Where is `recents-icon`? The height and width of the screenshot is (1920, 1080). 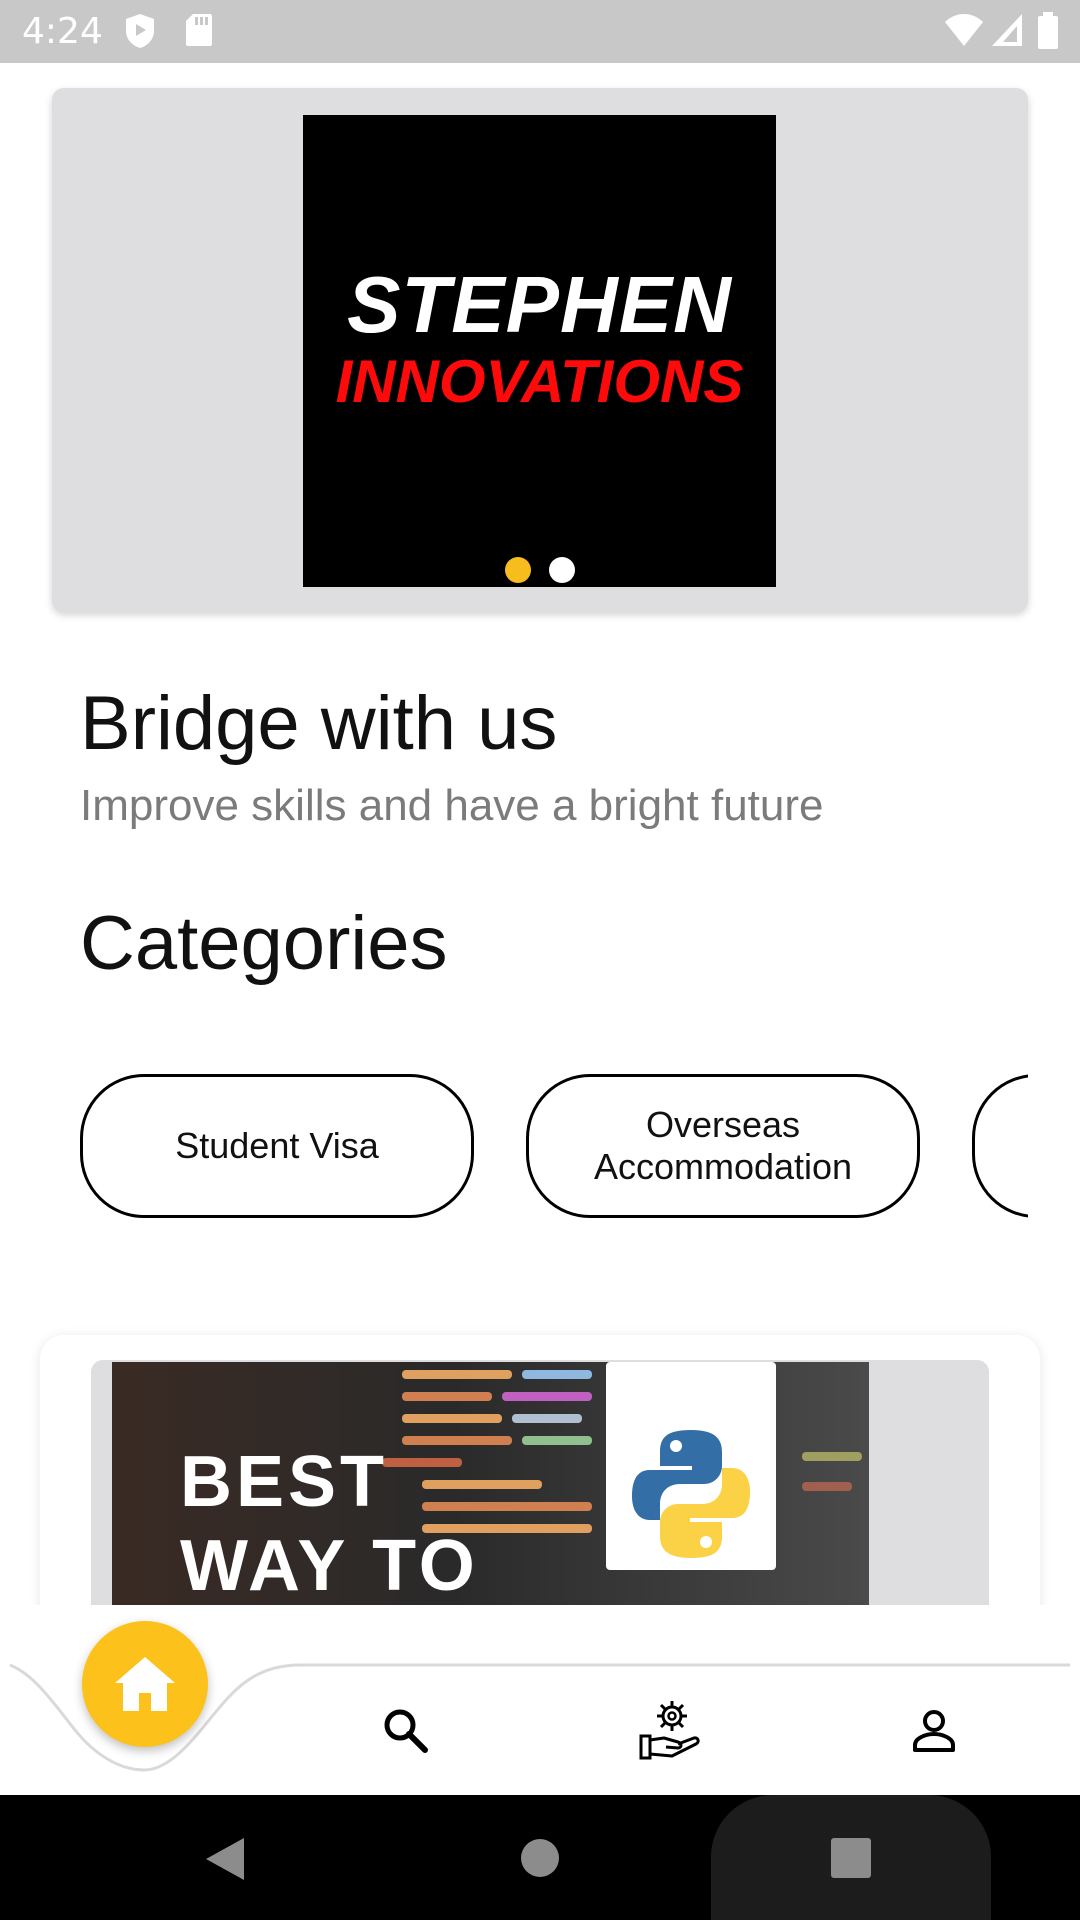 recents-icon is located at coordinates (851, 1858).